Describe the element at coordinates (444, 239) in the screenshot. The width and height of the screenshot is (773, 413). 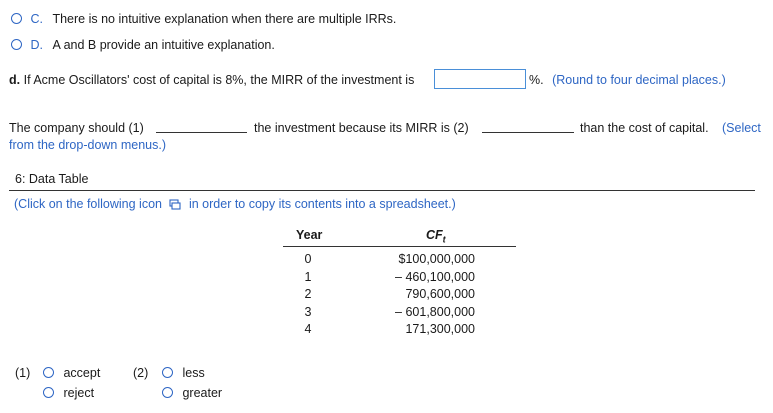
I see `cf-subscript: t` at that location.